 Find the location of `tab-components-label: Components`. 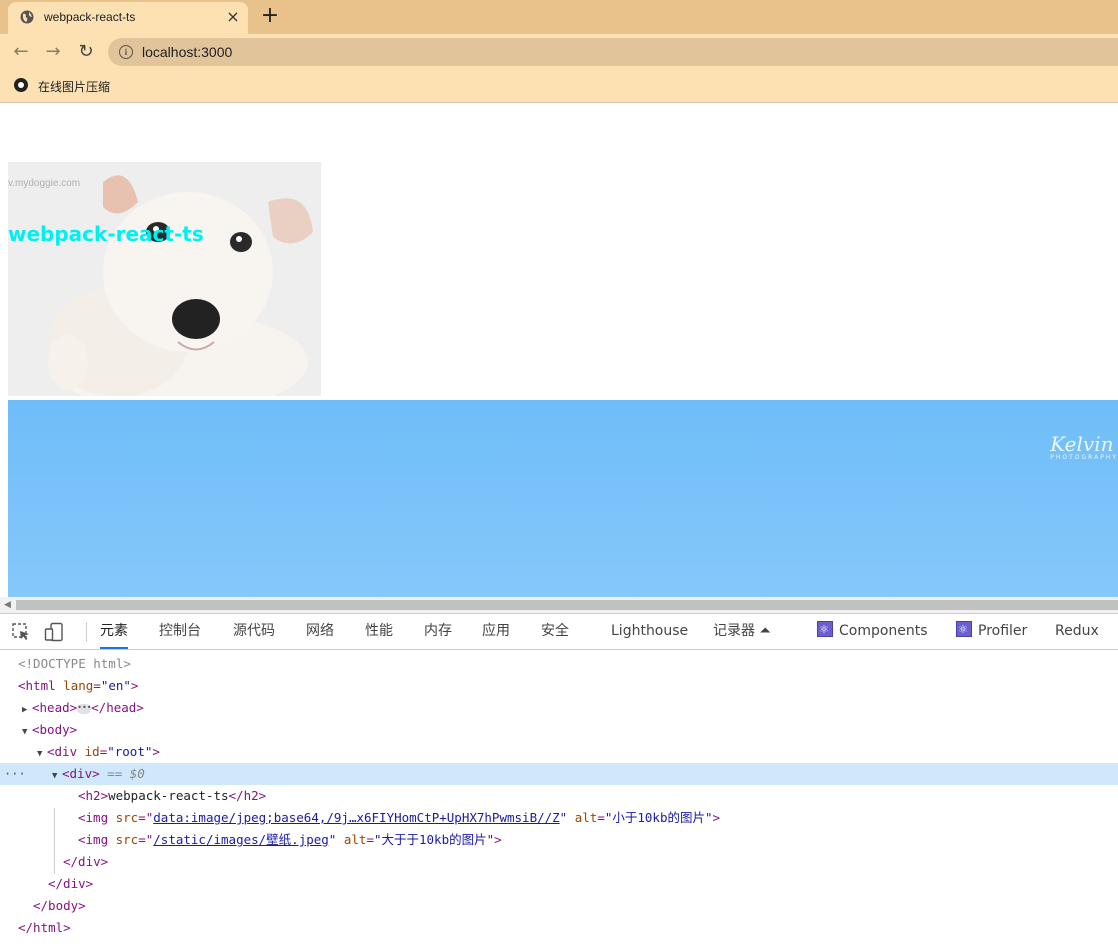

tab-components-label: Components is located at coordinates (883, 631).